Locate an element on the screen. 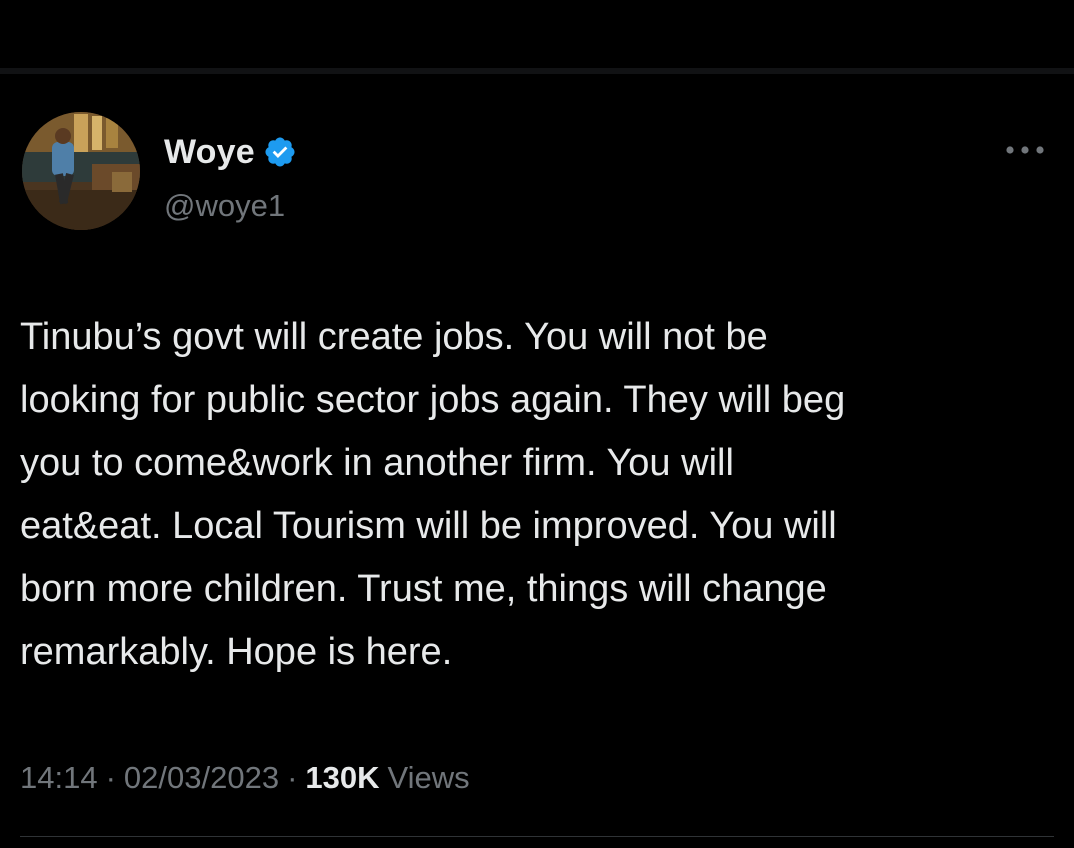  views-count: 130K is located at coordinates (342, 777).